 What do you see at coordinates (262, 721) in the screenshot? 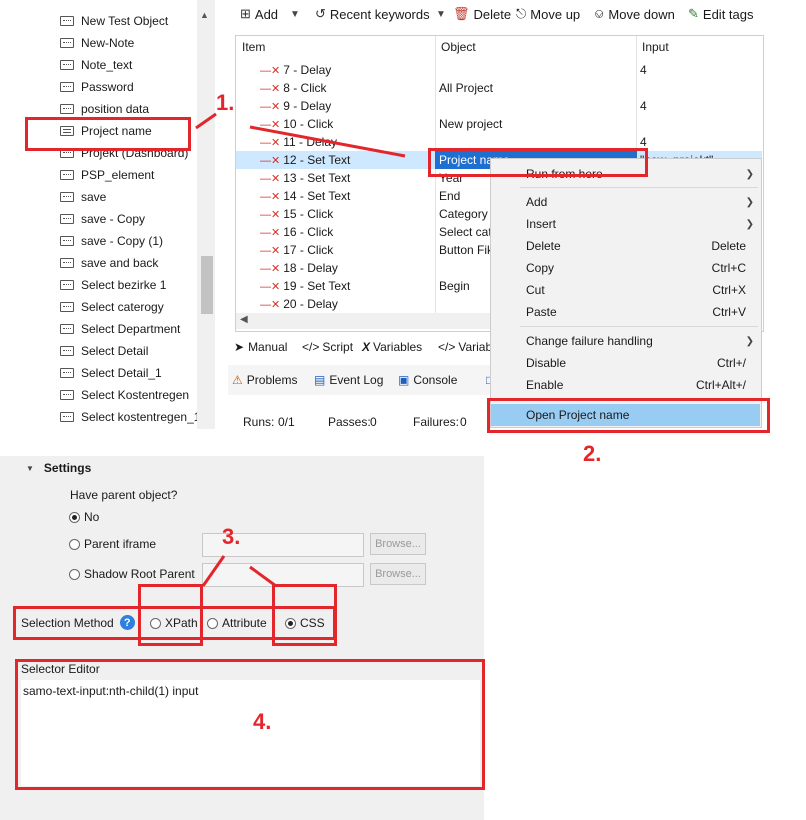
I see `annotation-number-4: 4.` at bounding box center [262, 721].